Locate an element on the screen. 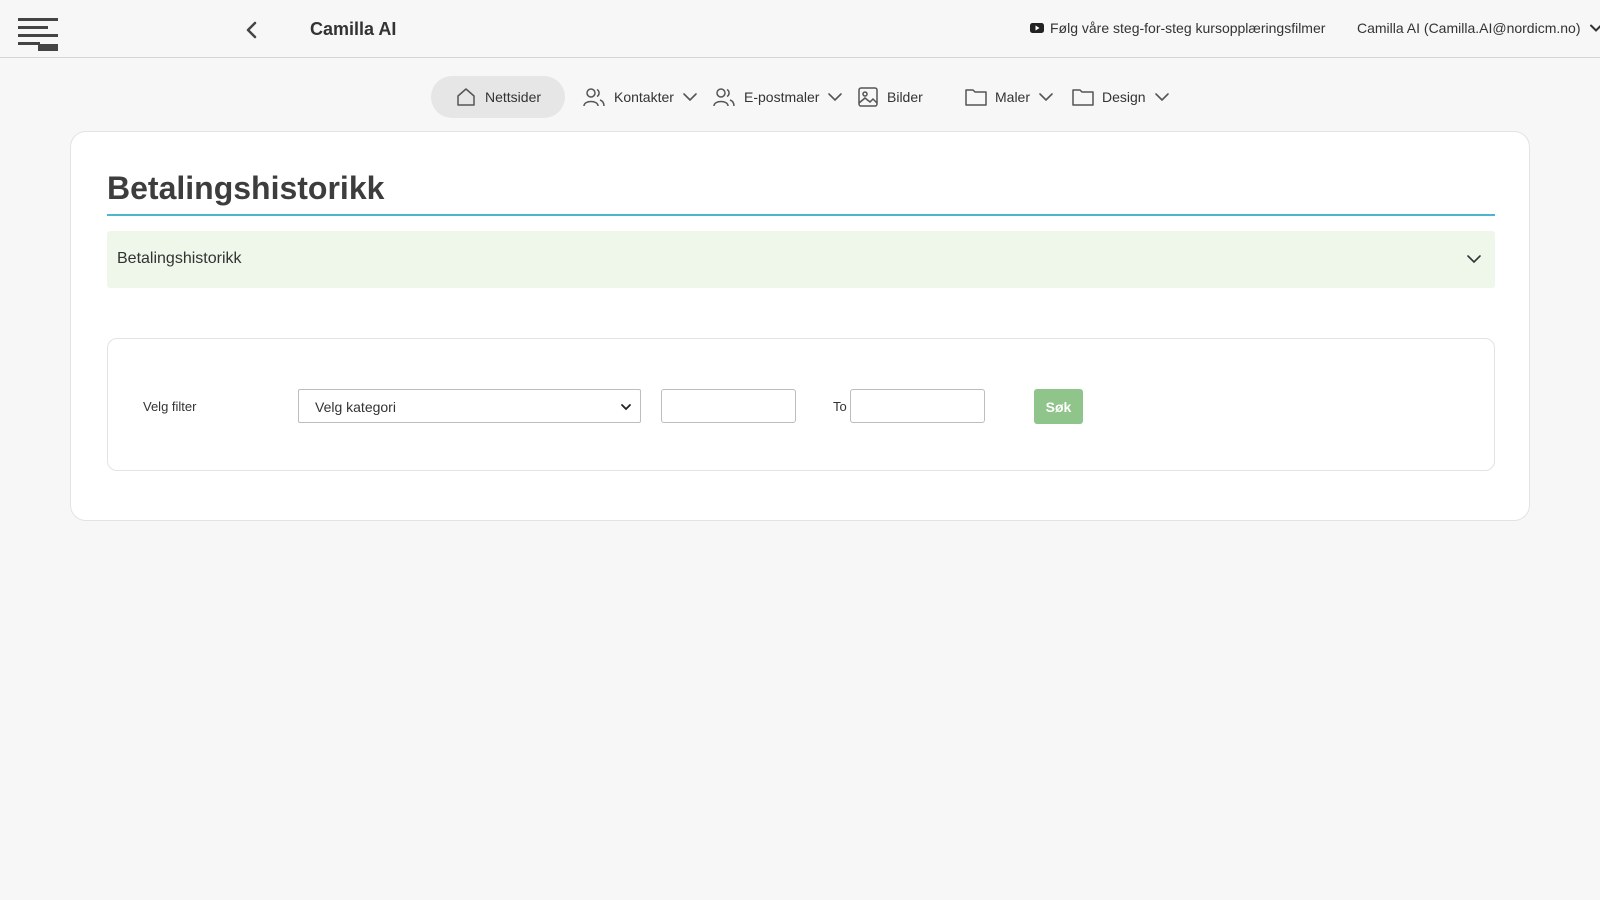 The image size is (1600, 900). user-menu: Camilla AI (Camilla.AI@nordicm.no) is located at coordinates (1478, 28).